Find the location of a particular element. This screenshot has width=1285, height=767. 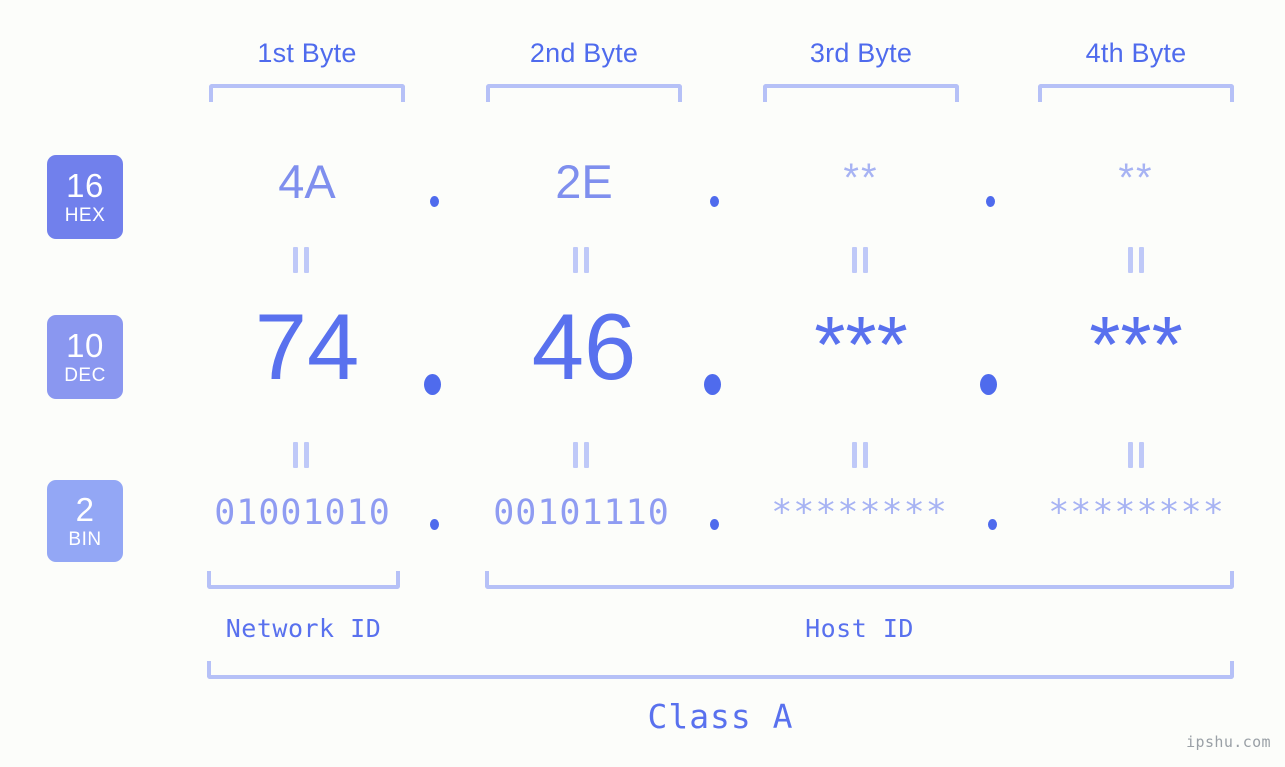

dec-value-byte-3: *** is located at coordinates (861, 344).